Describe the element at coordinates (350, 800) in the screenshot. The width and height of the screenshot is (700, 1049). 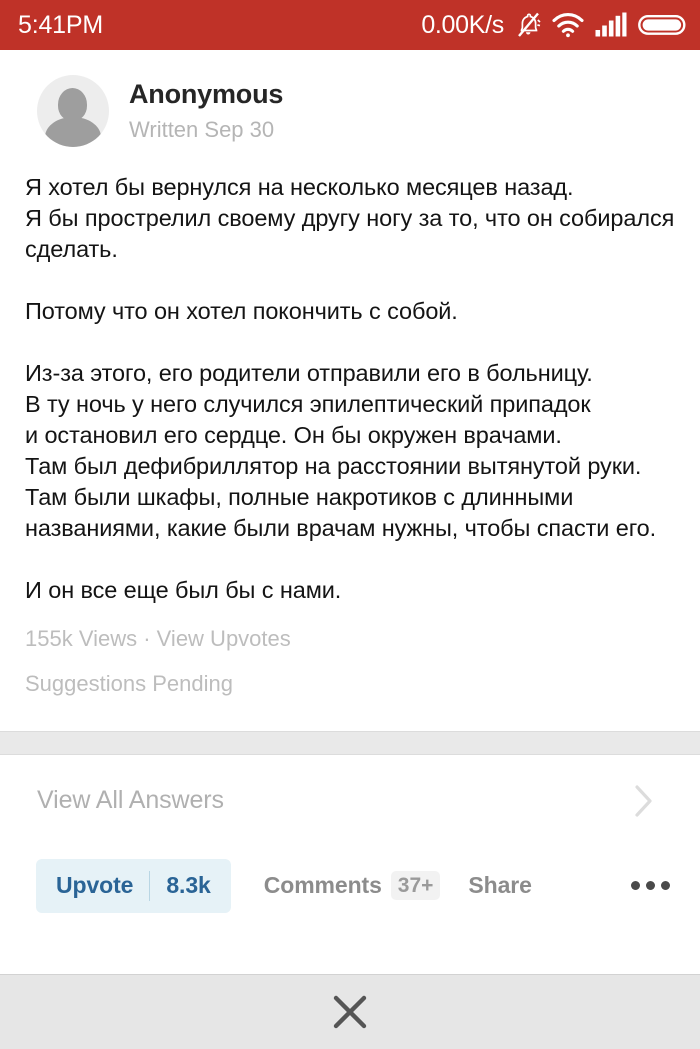
I see `view-all-answers-row: View All Answers` at that location.